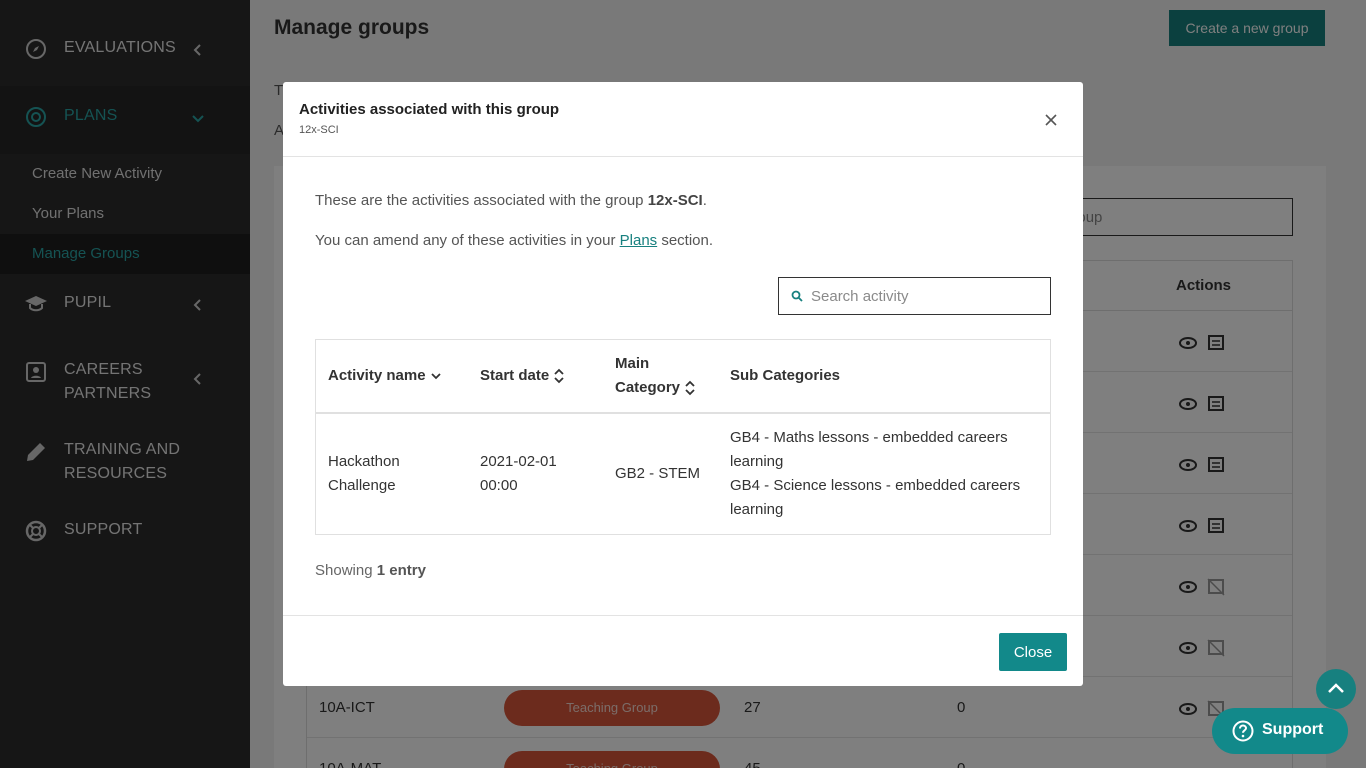 The height and width of the screenshot is (768, 1366). I want to click on support-button: Support, so click(1280, 731).